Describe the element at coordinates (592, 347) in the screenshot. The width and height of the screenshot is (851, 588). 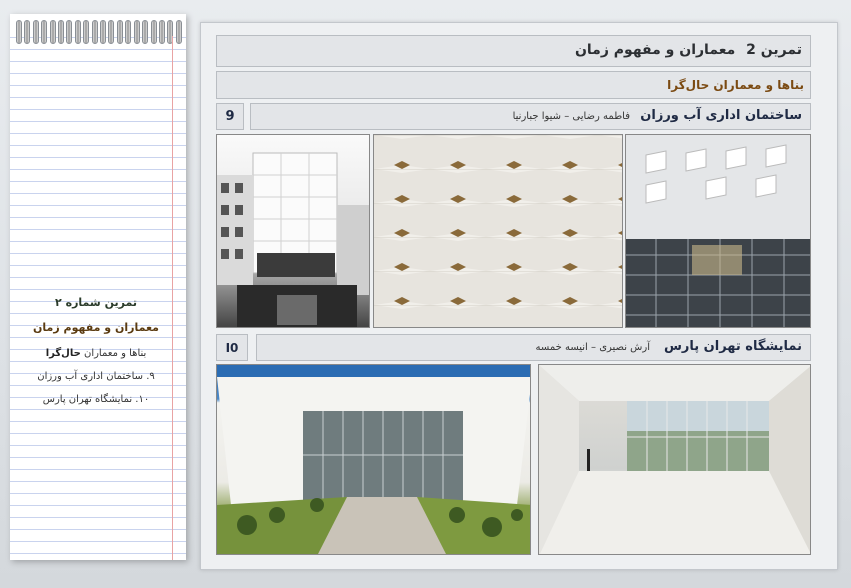
I see `project-10-architects: آرش نصیری – انیسه خمسه` at that location.